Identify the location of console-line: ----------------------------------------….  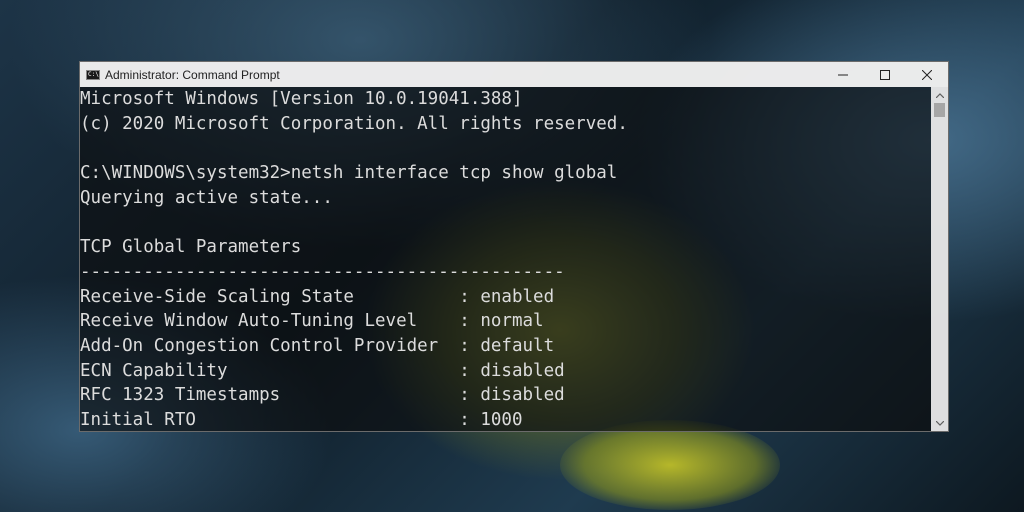
(322, 271).